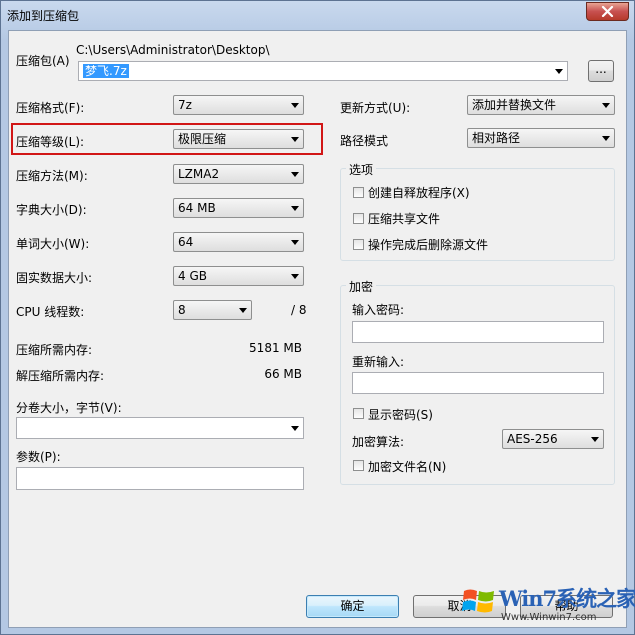 The height and width of the screenshot is (635, 635). What do you see at coordinates (361, 169) in the screenshot?
I see `options-group-title: 选项` at bounding box center [361, 169].